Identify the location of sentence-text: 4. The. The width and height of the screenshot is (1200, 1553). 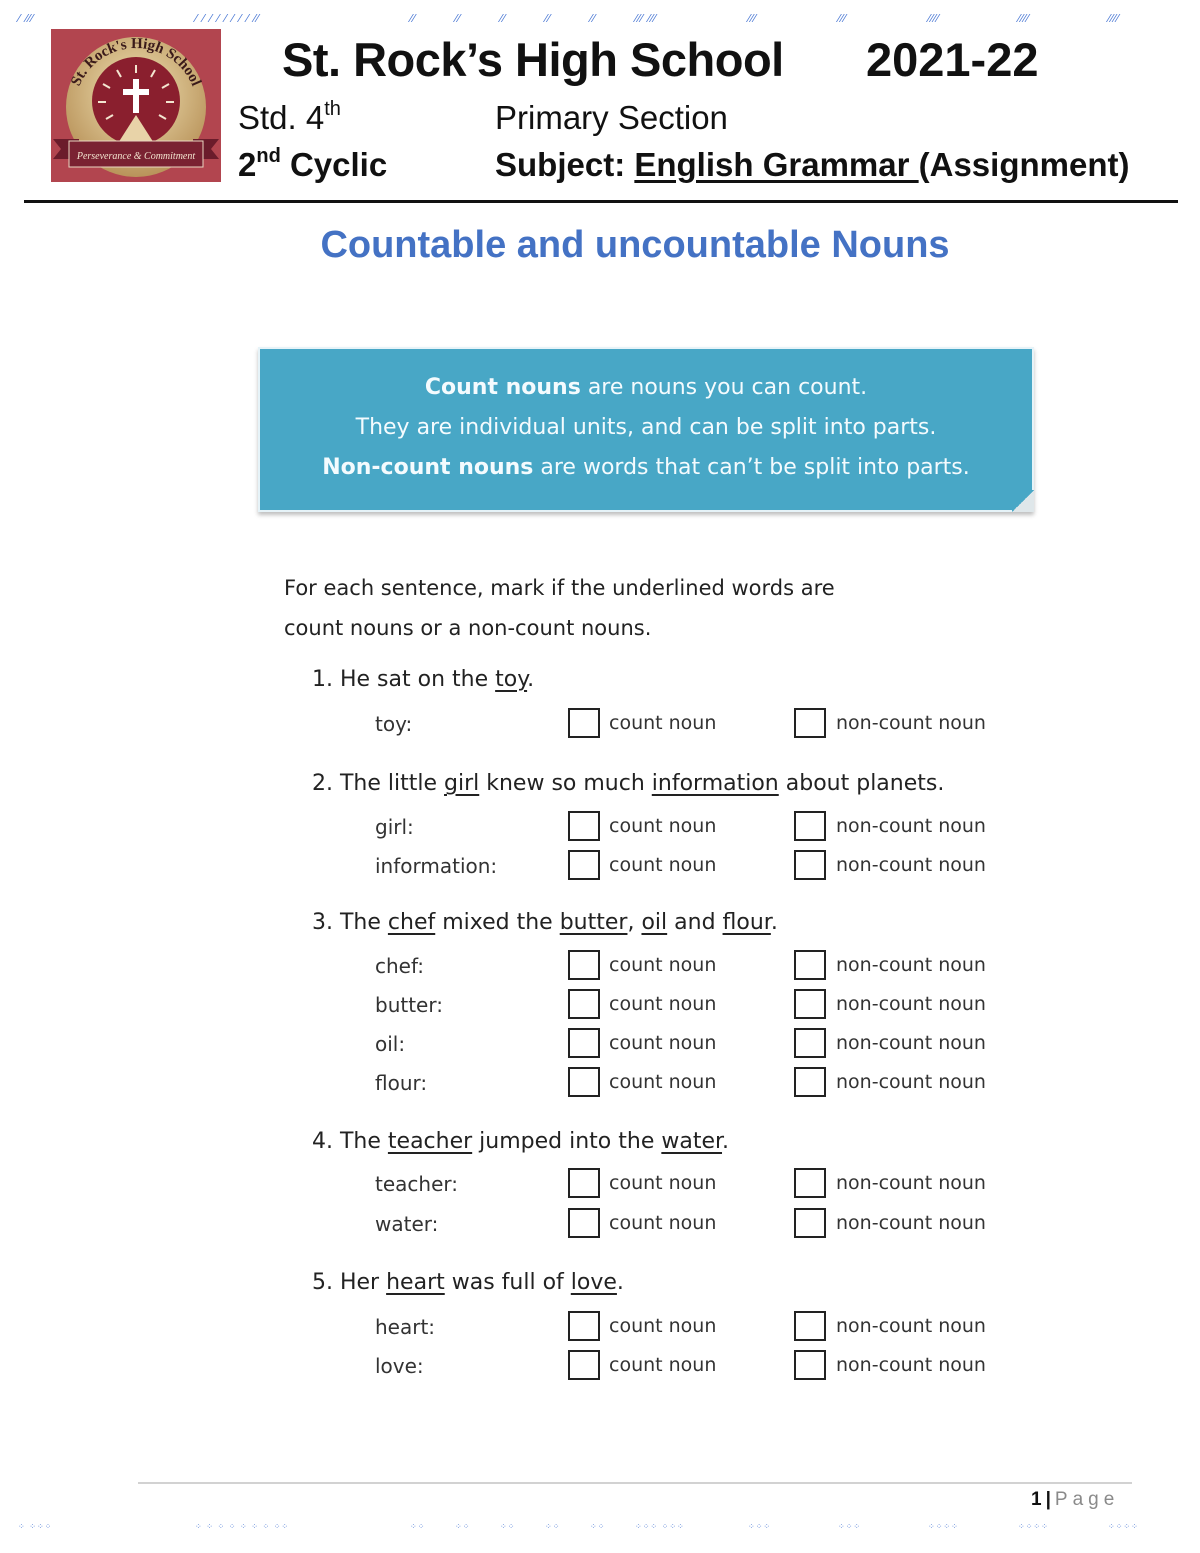
(350, 1141).